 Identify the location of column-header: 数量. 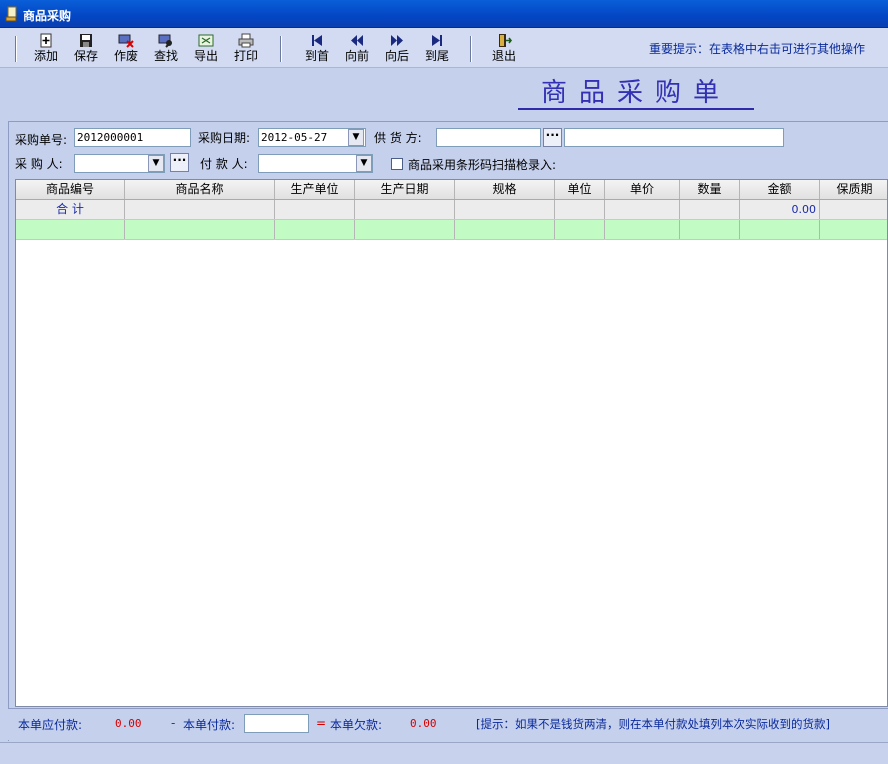
(710, 189).